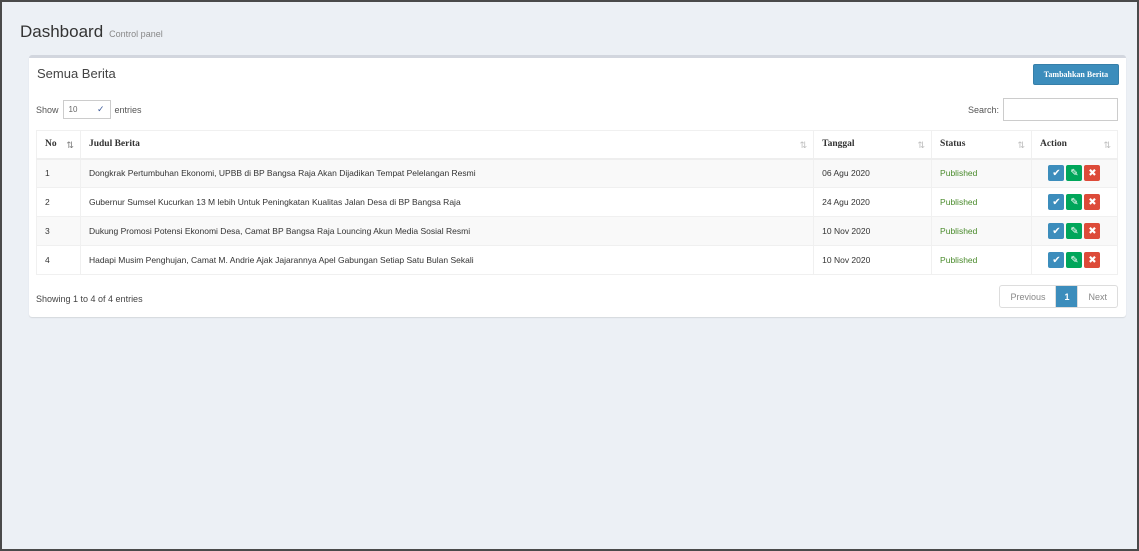 This screenshot has width=1139, height=551. What do you see at coordinates (136, 34) in the screenshot?
I see `page-subtitle: Control panel` at bounding box center [136, 34].